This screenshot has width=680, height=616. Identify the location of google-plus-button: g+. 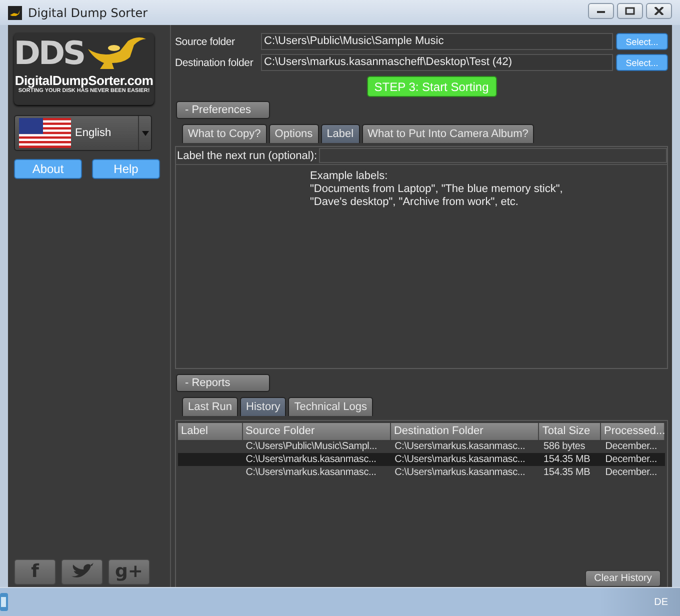
(129, 572).